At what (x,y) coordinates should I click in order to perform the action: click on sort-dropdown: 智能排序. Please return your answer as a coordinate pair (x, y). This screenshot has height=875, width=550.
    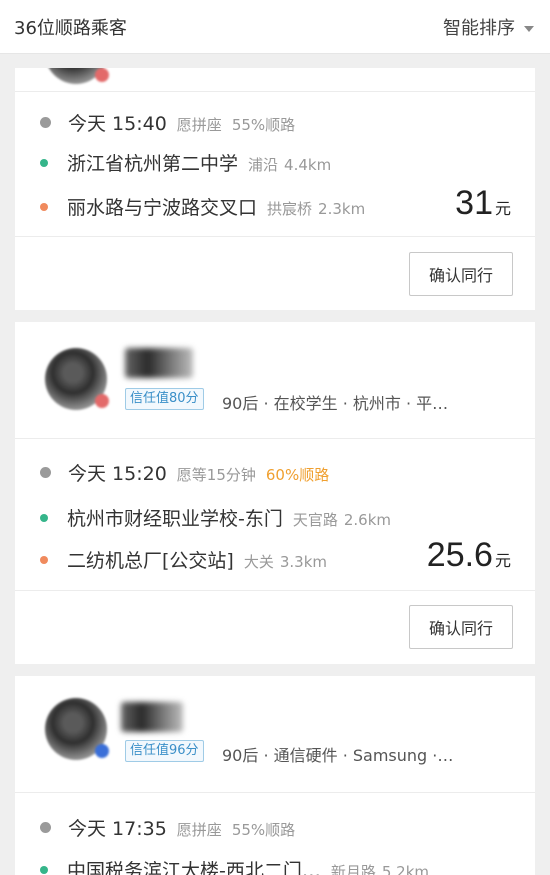
    Looking at the image, I should click on (488, 27).